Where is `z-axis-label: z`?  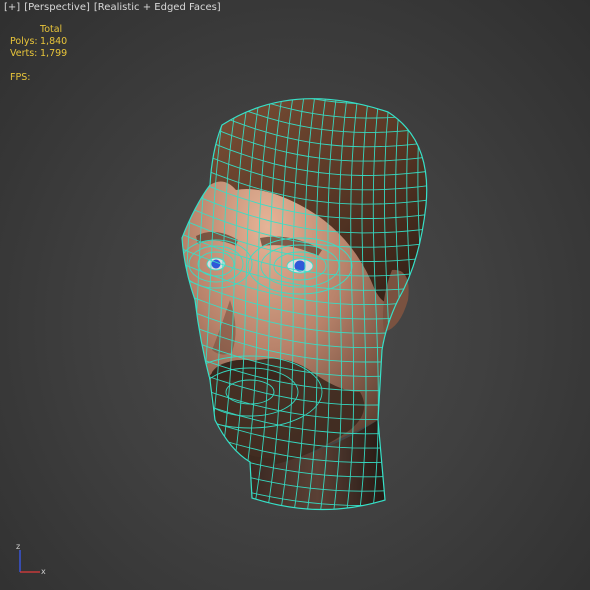
z-axis-label: z is located at coordinates (18, 546).